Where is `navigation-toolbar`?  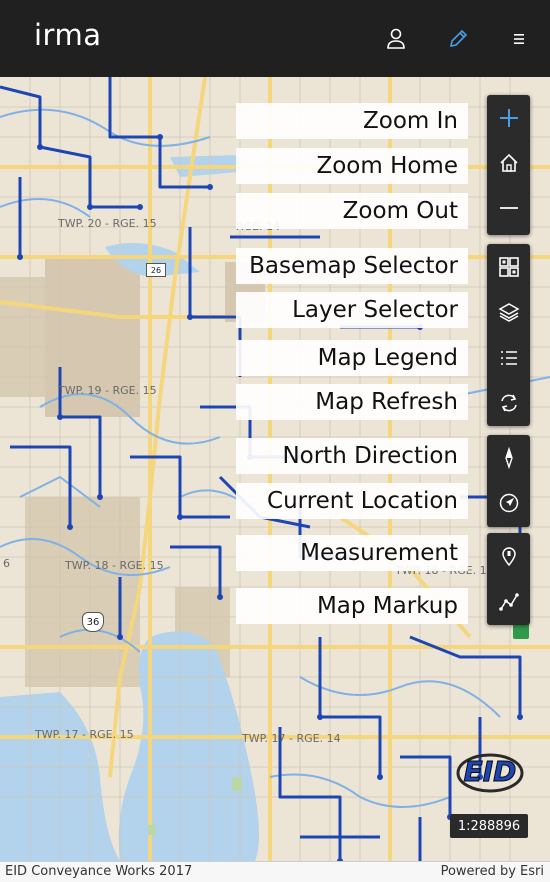
navigation-toolbar is located at coordinates (508, 481).